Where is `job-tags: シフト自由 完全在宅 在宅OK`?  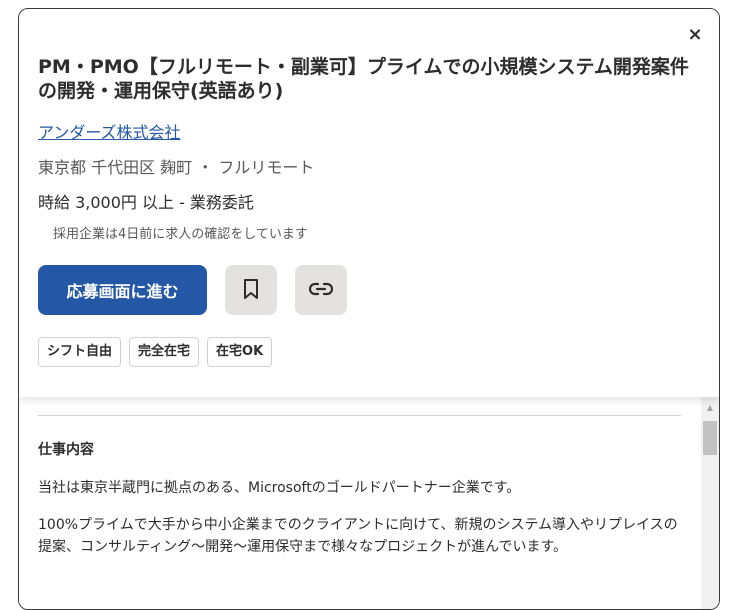
job-tags: シフト自由 完全在宅 在宅OK is located at coordinates (155, 352).